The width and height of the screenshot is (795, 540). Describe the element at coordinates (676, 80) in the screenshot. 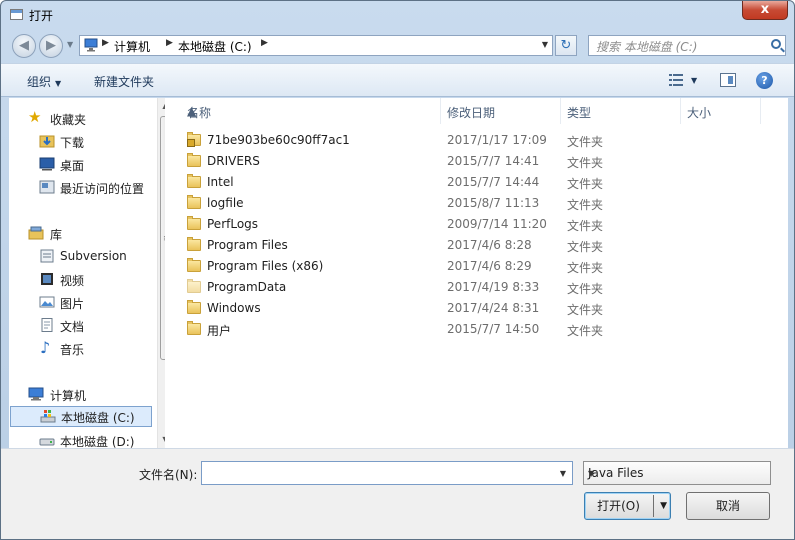

I see `view-options-icon` at that location.